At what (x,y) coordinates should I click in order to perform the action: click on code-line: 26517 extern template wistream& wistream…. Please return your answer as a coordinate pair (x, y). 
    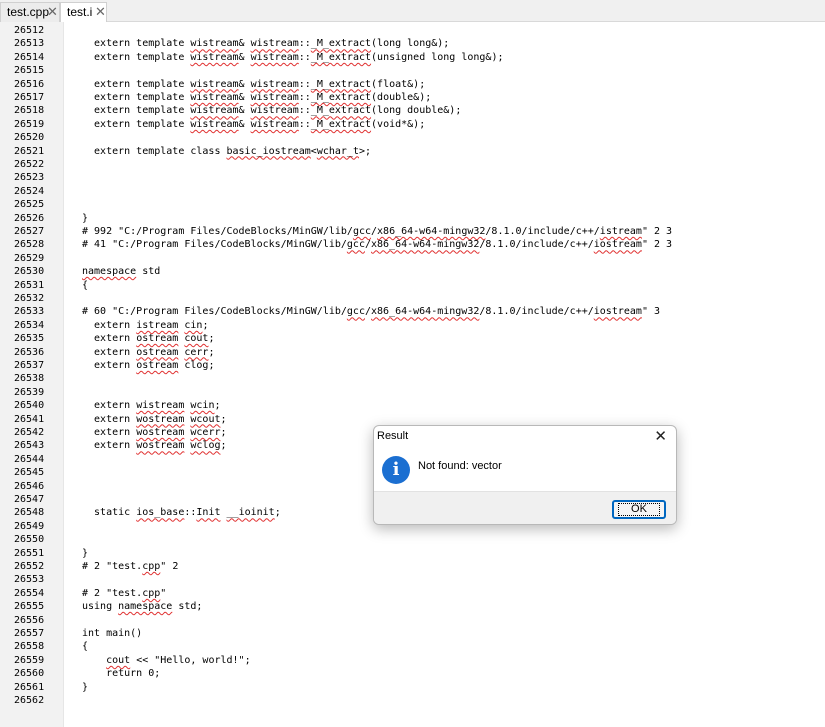
    Looking at the image, I should click on (412, 97).